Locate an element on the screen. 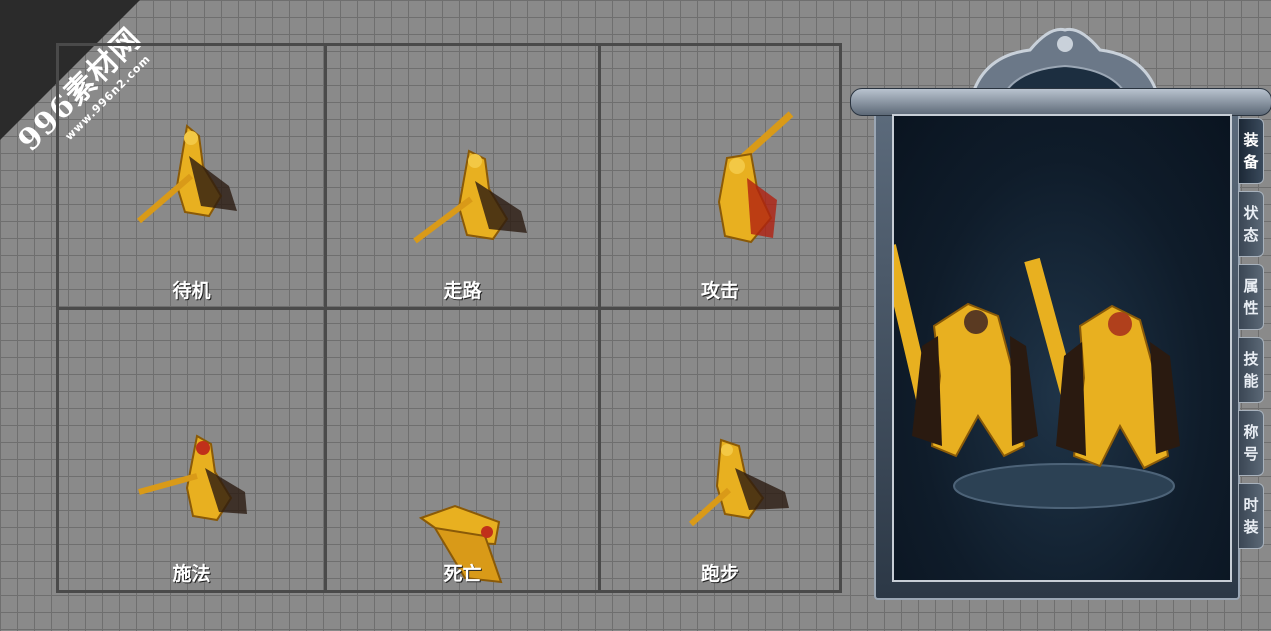 The width and height of the screenshot is (1271, 631). anim-label-walk: 走路 is located at coordinates (462, 291).